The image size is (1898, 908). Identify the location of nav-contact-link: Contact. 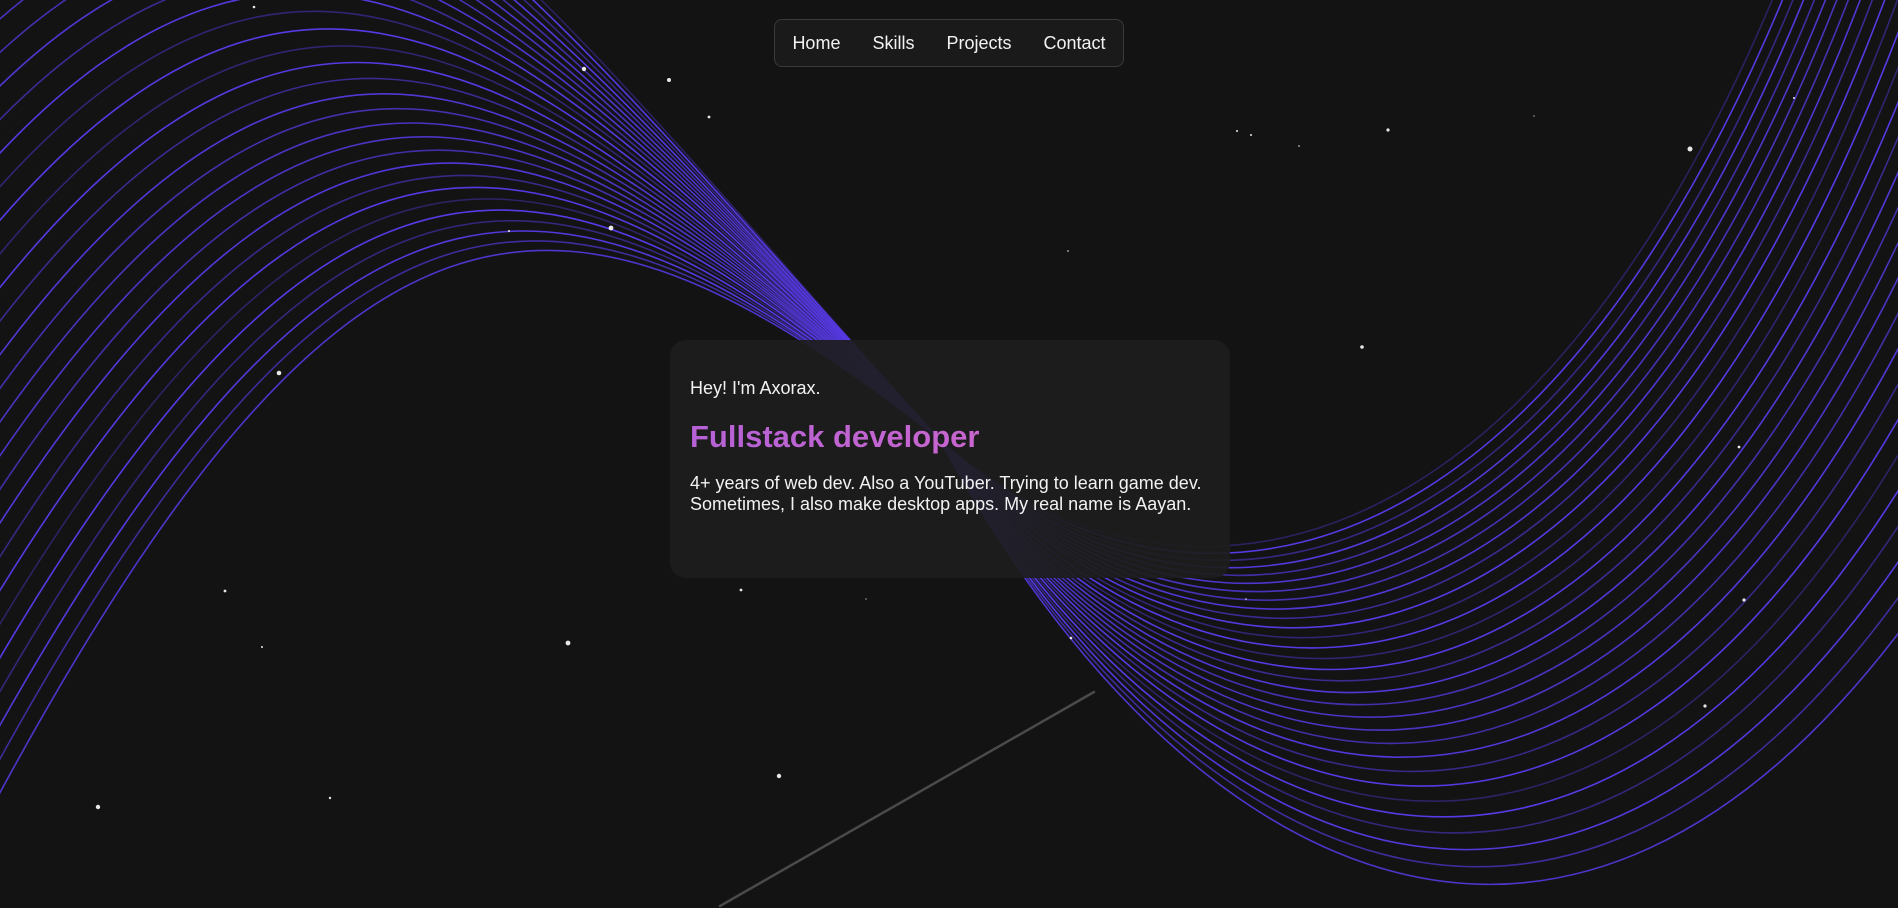
(1075, 43).